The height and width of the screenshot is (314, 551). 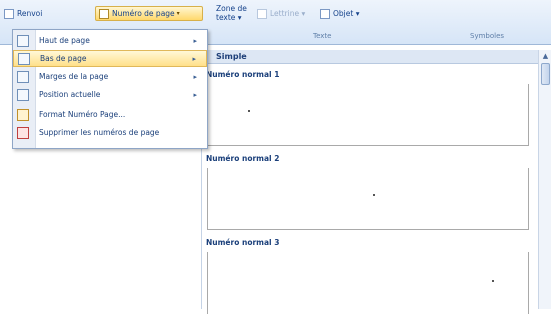 I want to click on menu-item-label: Bas de page, so click(x=63, y=58).